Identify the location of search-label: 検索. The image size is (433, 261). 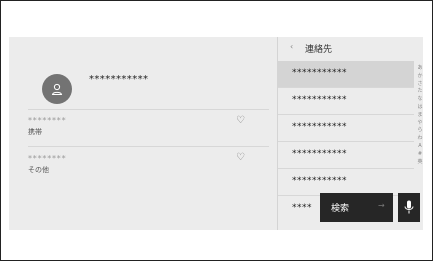
(340, 209).